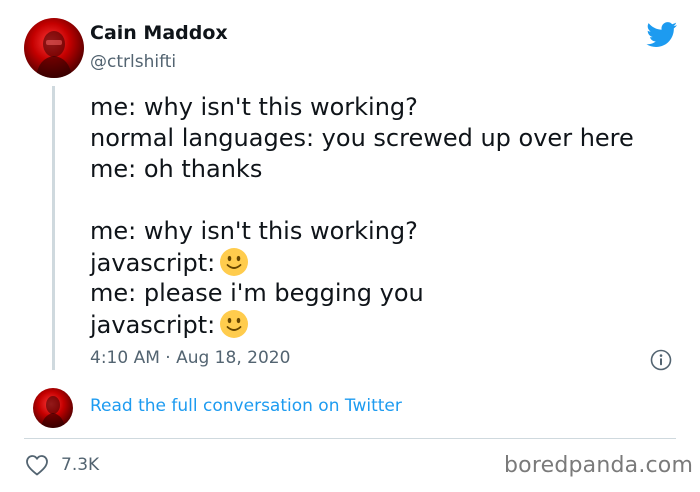 The height and width of the screenshot is (492, 700). Describe the element at coordinates (190, 358) in the screenshot. I see `tweet-timestamp: 4:10 AM · Aug 18, 2020` at that location.